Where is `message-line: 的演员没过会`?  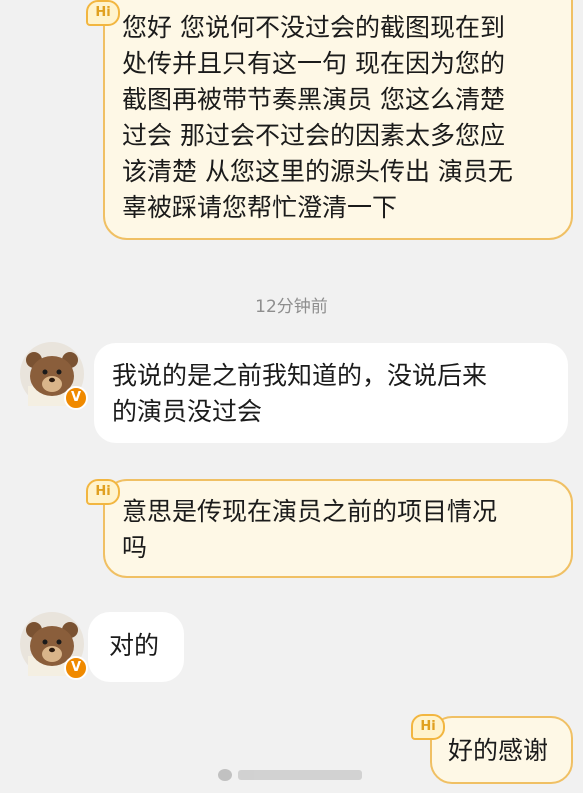 message-line: 的演员没过会 is located at coordinates (187, 411).